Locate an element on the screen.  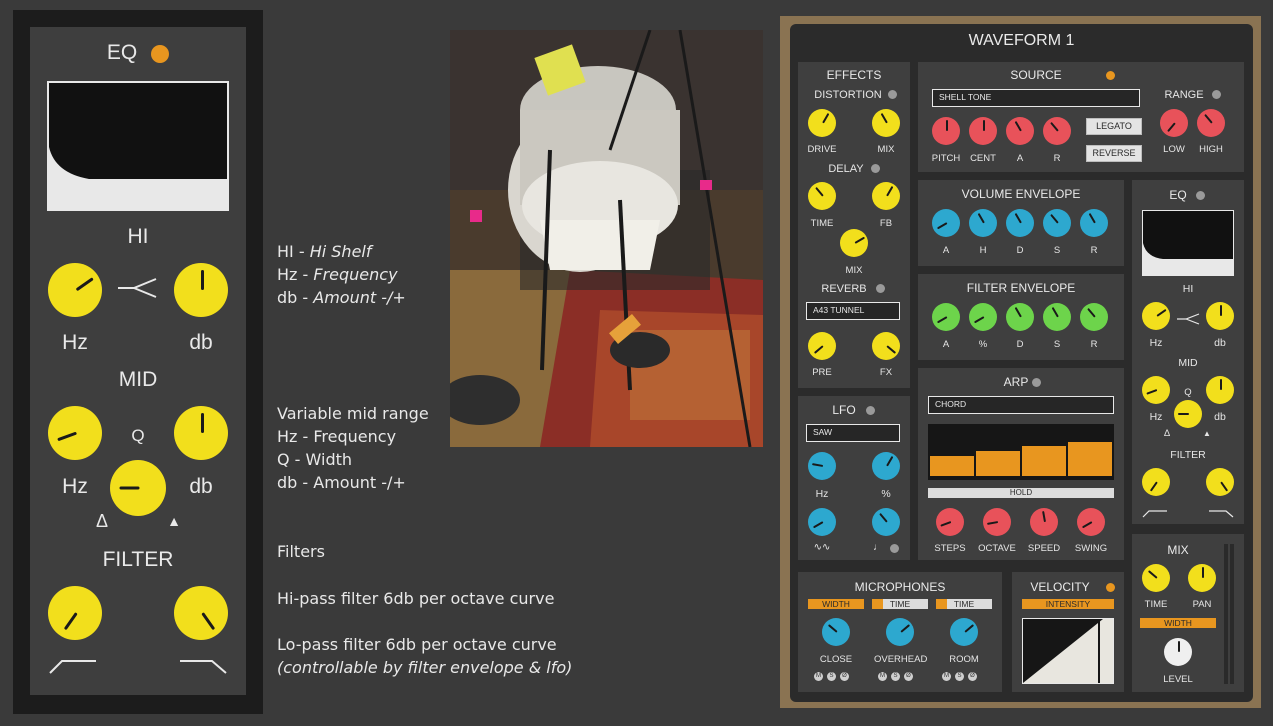
distortion-mix-knob is located at coordinates (886, 123).